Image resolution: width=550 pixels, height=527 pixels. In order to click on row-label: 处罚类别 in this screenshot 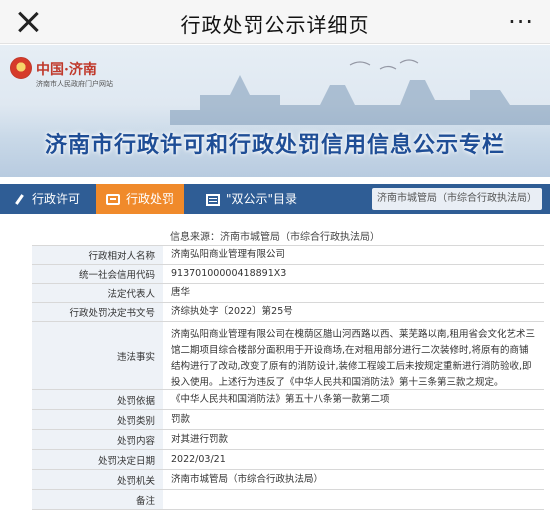, I will do `click(97, 419)`.